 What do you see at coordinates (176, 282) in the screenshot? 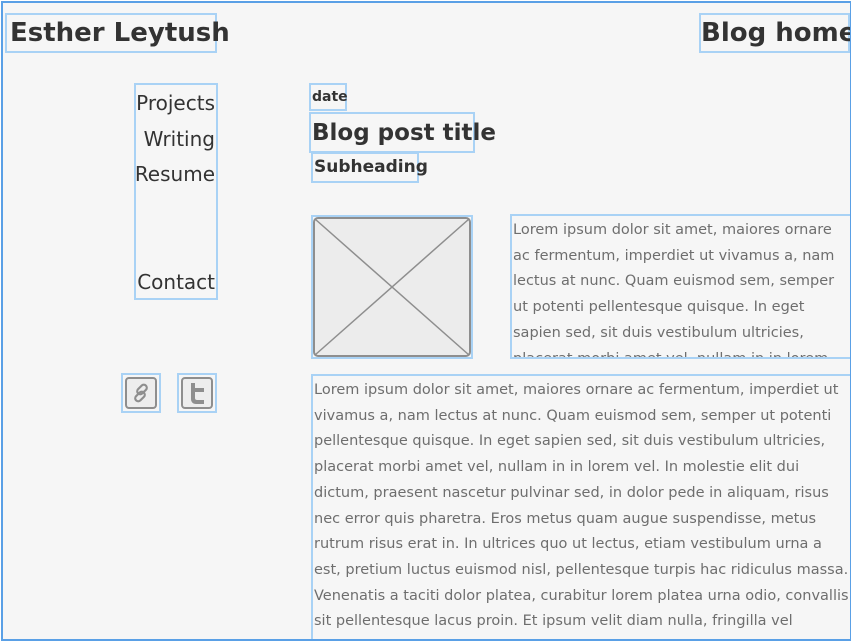
I see `nav-item-contact: Contact` at bounding box center [176, 282].